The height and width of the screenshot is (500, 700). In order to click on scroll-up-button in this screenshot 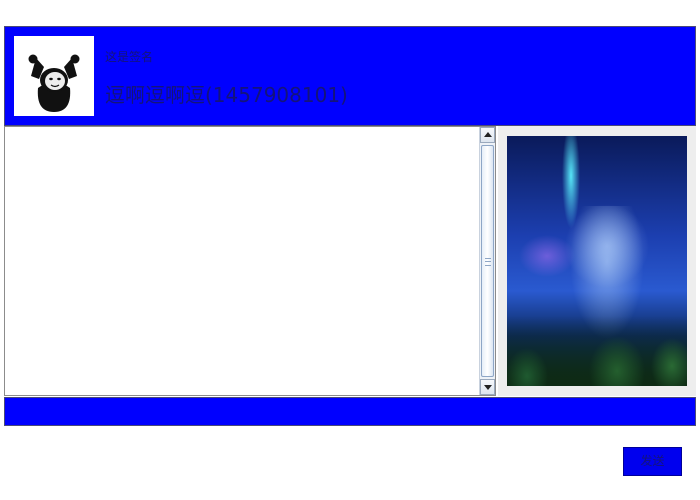, I will do `click(487, 135)`.